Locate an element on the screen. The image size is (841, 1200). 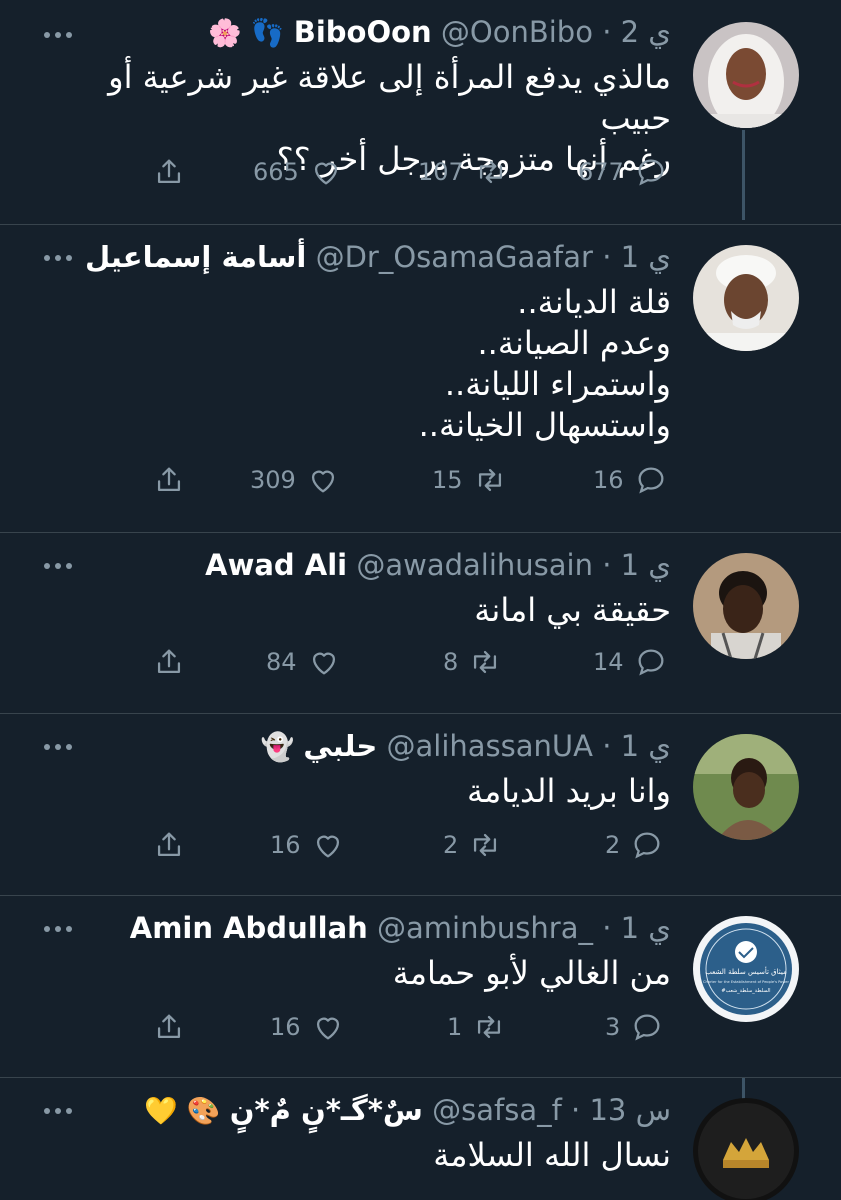
retweet-button: 15 is located at coordinates (469, 480).